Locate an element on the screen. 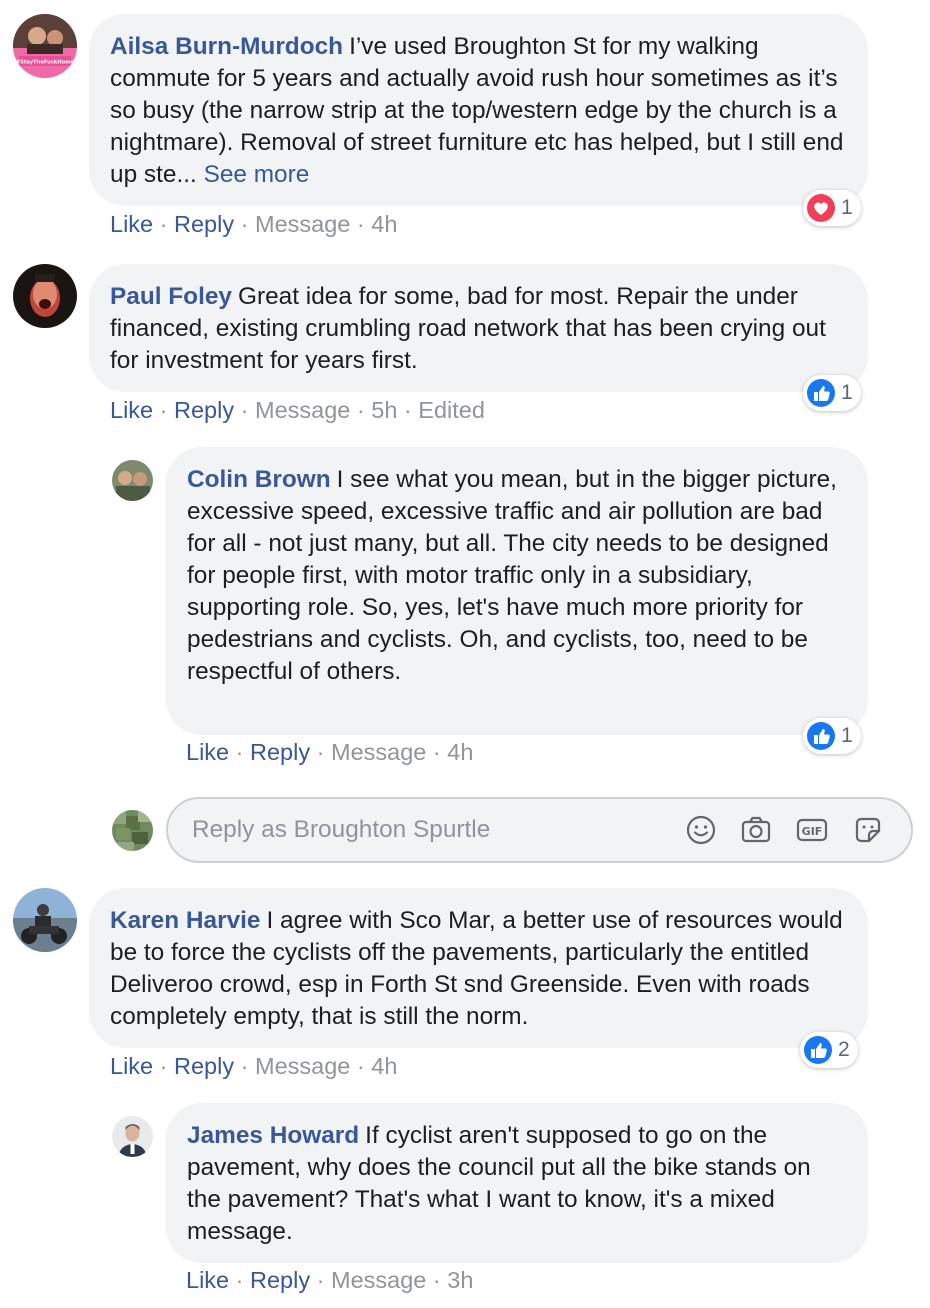  comment-timestamp: 3h is located at coordinates (460, 1280).